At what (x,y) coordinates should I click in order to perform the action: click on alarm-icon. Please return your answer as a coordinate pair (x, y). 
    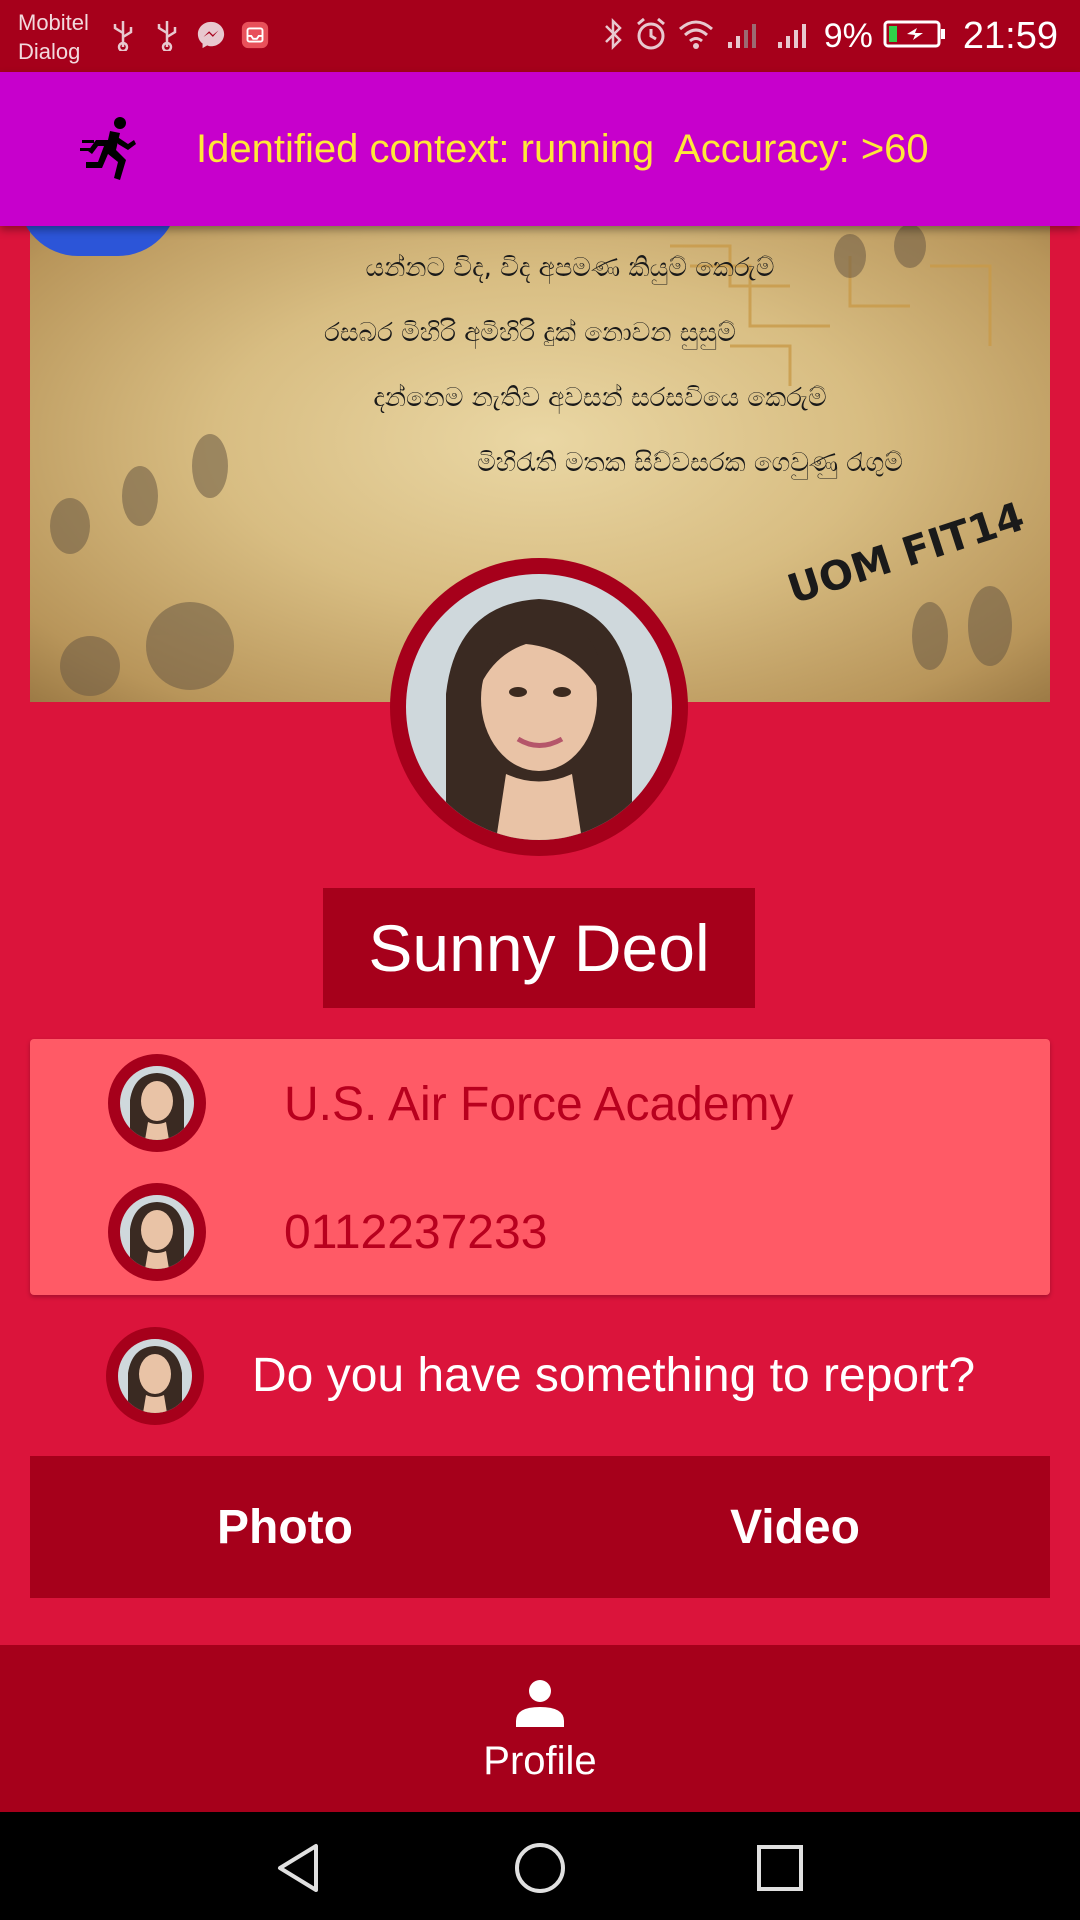
    Looking at the image, I should click on (651, 36).